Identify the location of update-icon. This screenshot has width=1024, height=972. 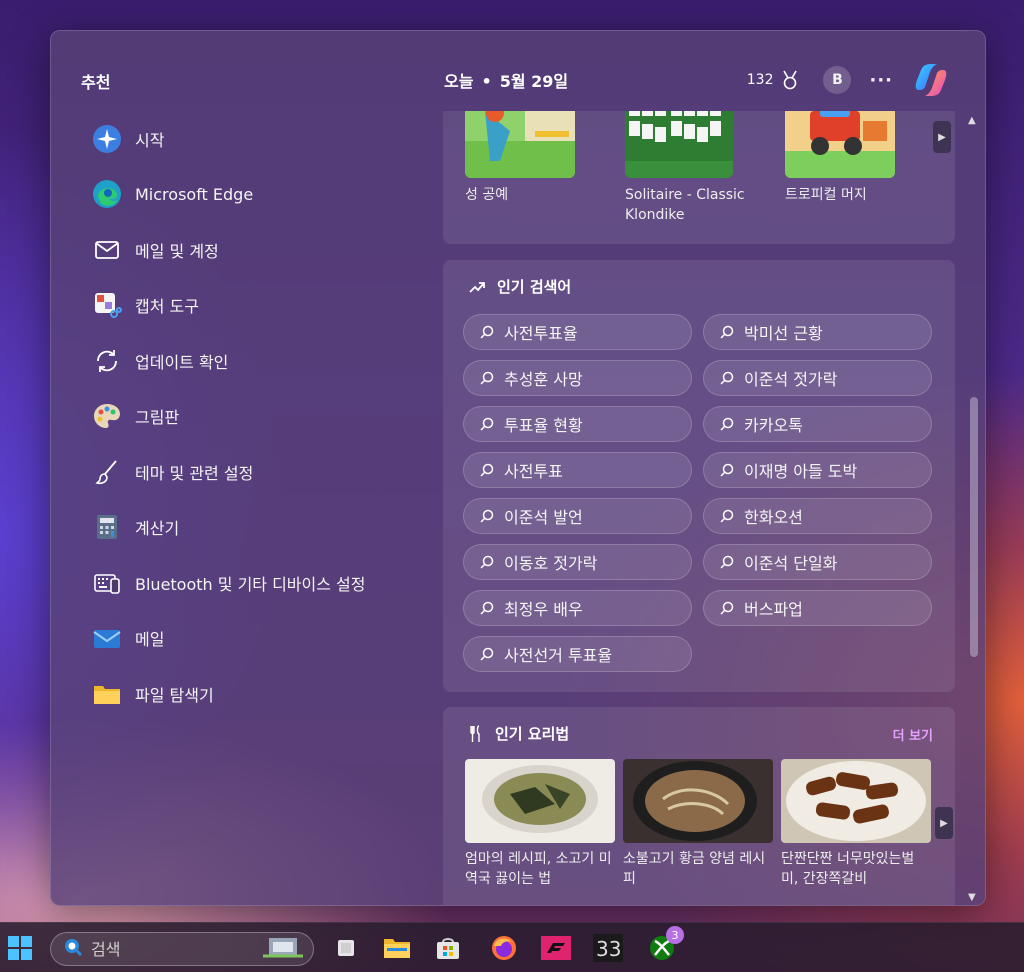
(107, 361).